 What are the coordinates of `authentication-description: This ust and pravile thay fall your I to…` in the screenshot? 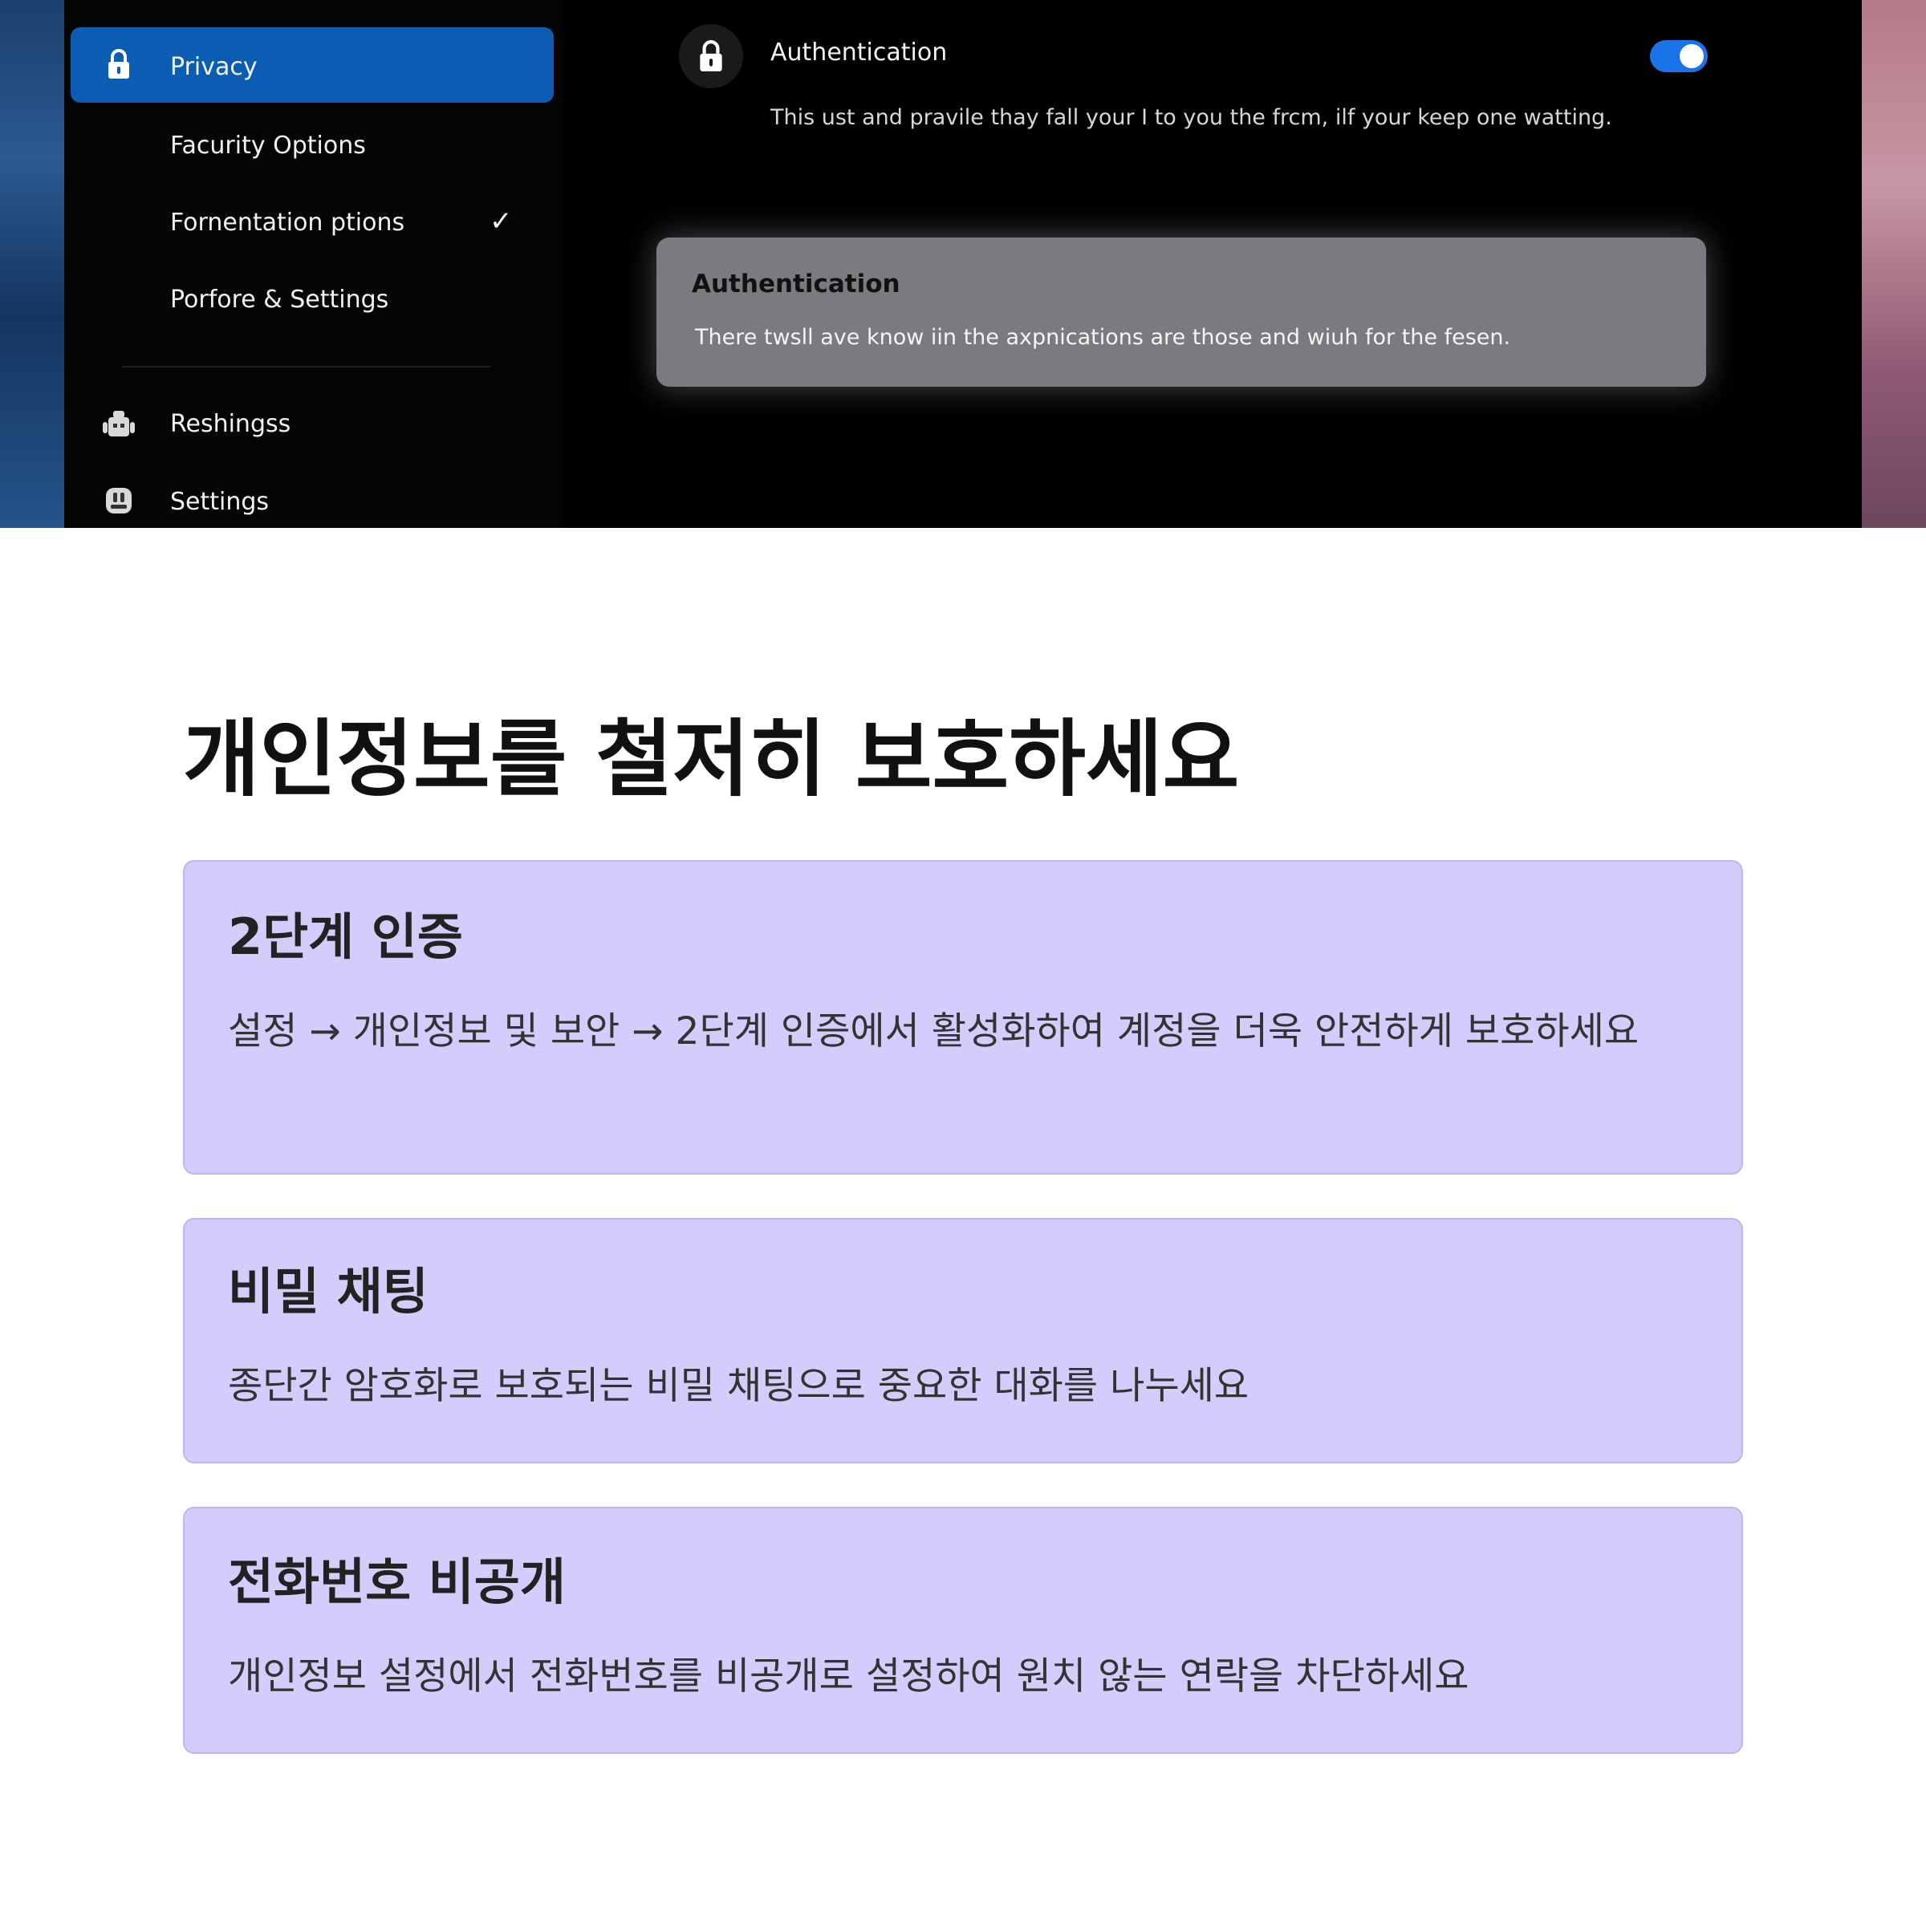 It's located at (1191, 117).